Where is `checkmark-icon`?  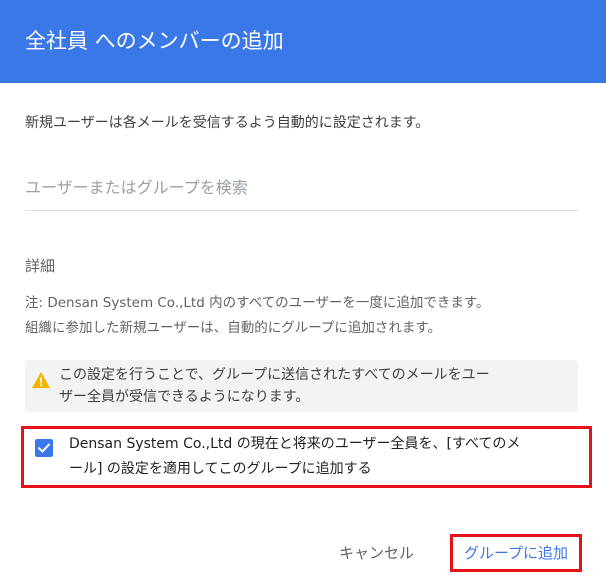 checkmark-icon is located at coordinates (44, 448).